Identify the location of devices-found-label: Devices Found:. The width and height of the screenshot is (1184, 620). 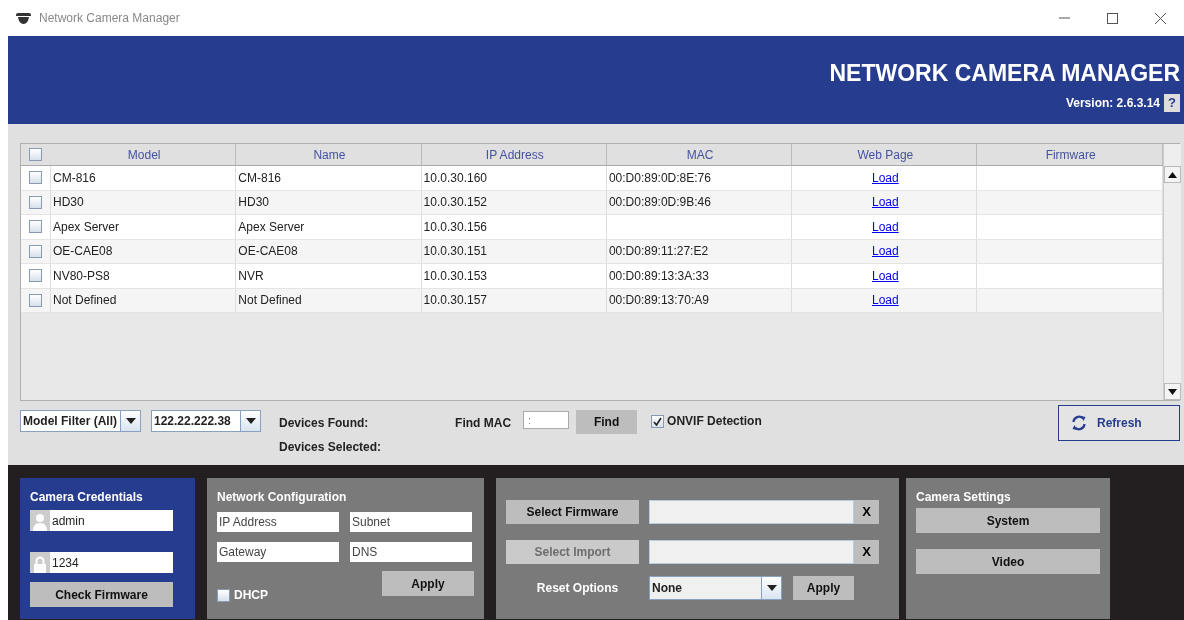
(324, 423).